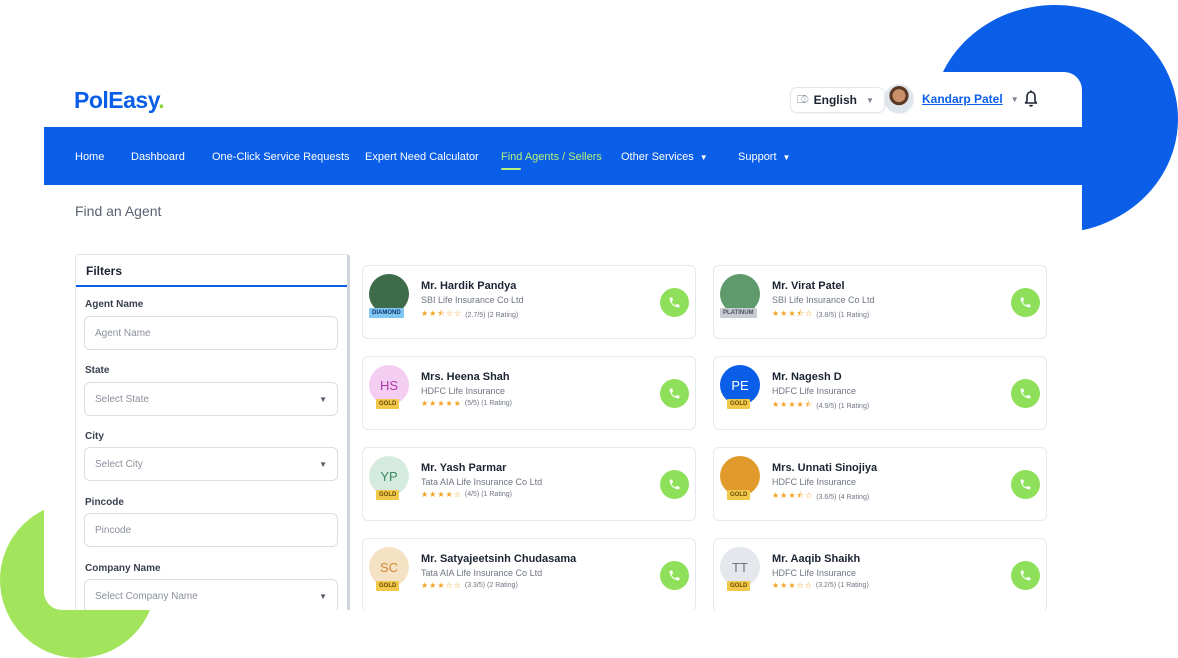 The height and width of the screenshot is (658, 1178). What do you see at coordinates (482, 573) in the screenshot?
I see `agent-company: Tata AIA Life Insurance Co Ltd` at bounding box center [482, 573].